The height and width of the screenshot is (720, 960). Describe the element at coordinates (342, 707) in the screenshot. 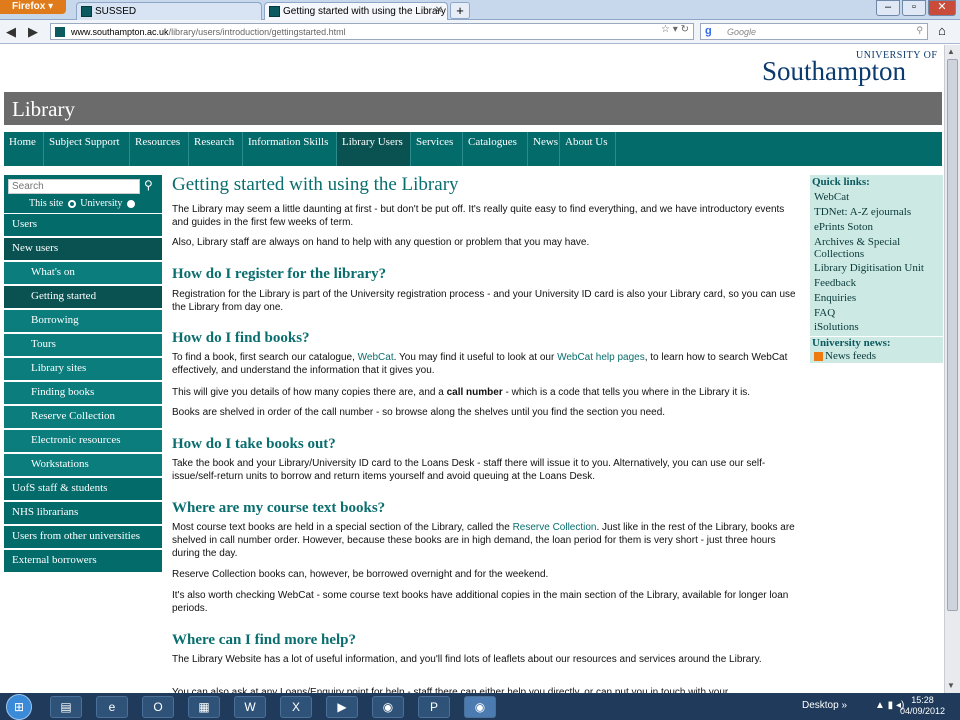

I see `media-player-icon: ▶` at that location.